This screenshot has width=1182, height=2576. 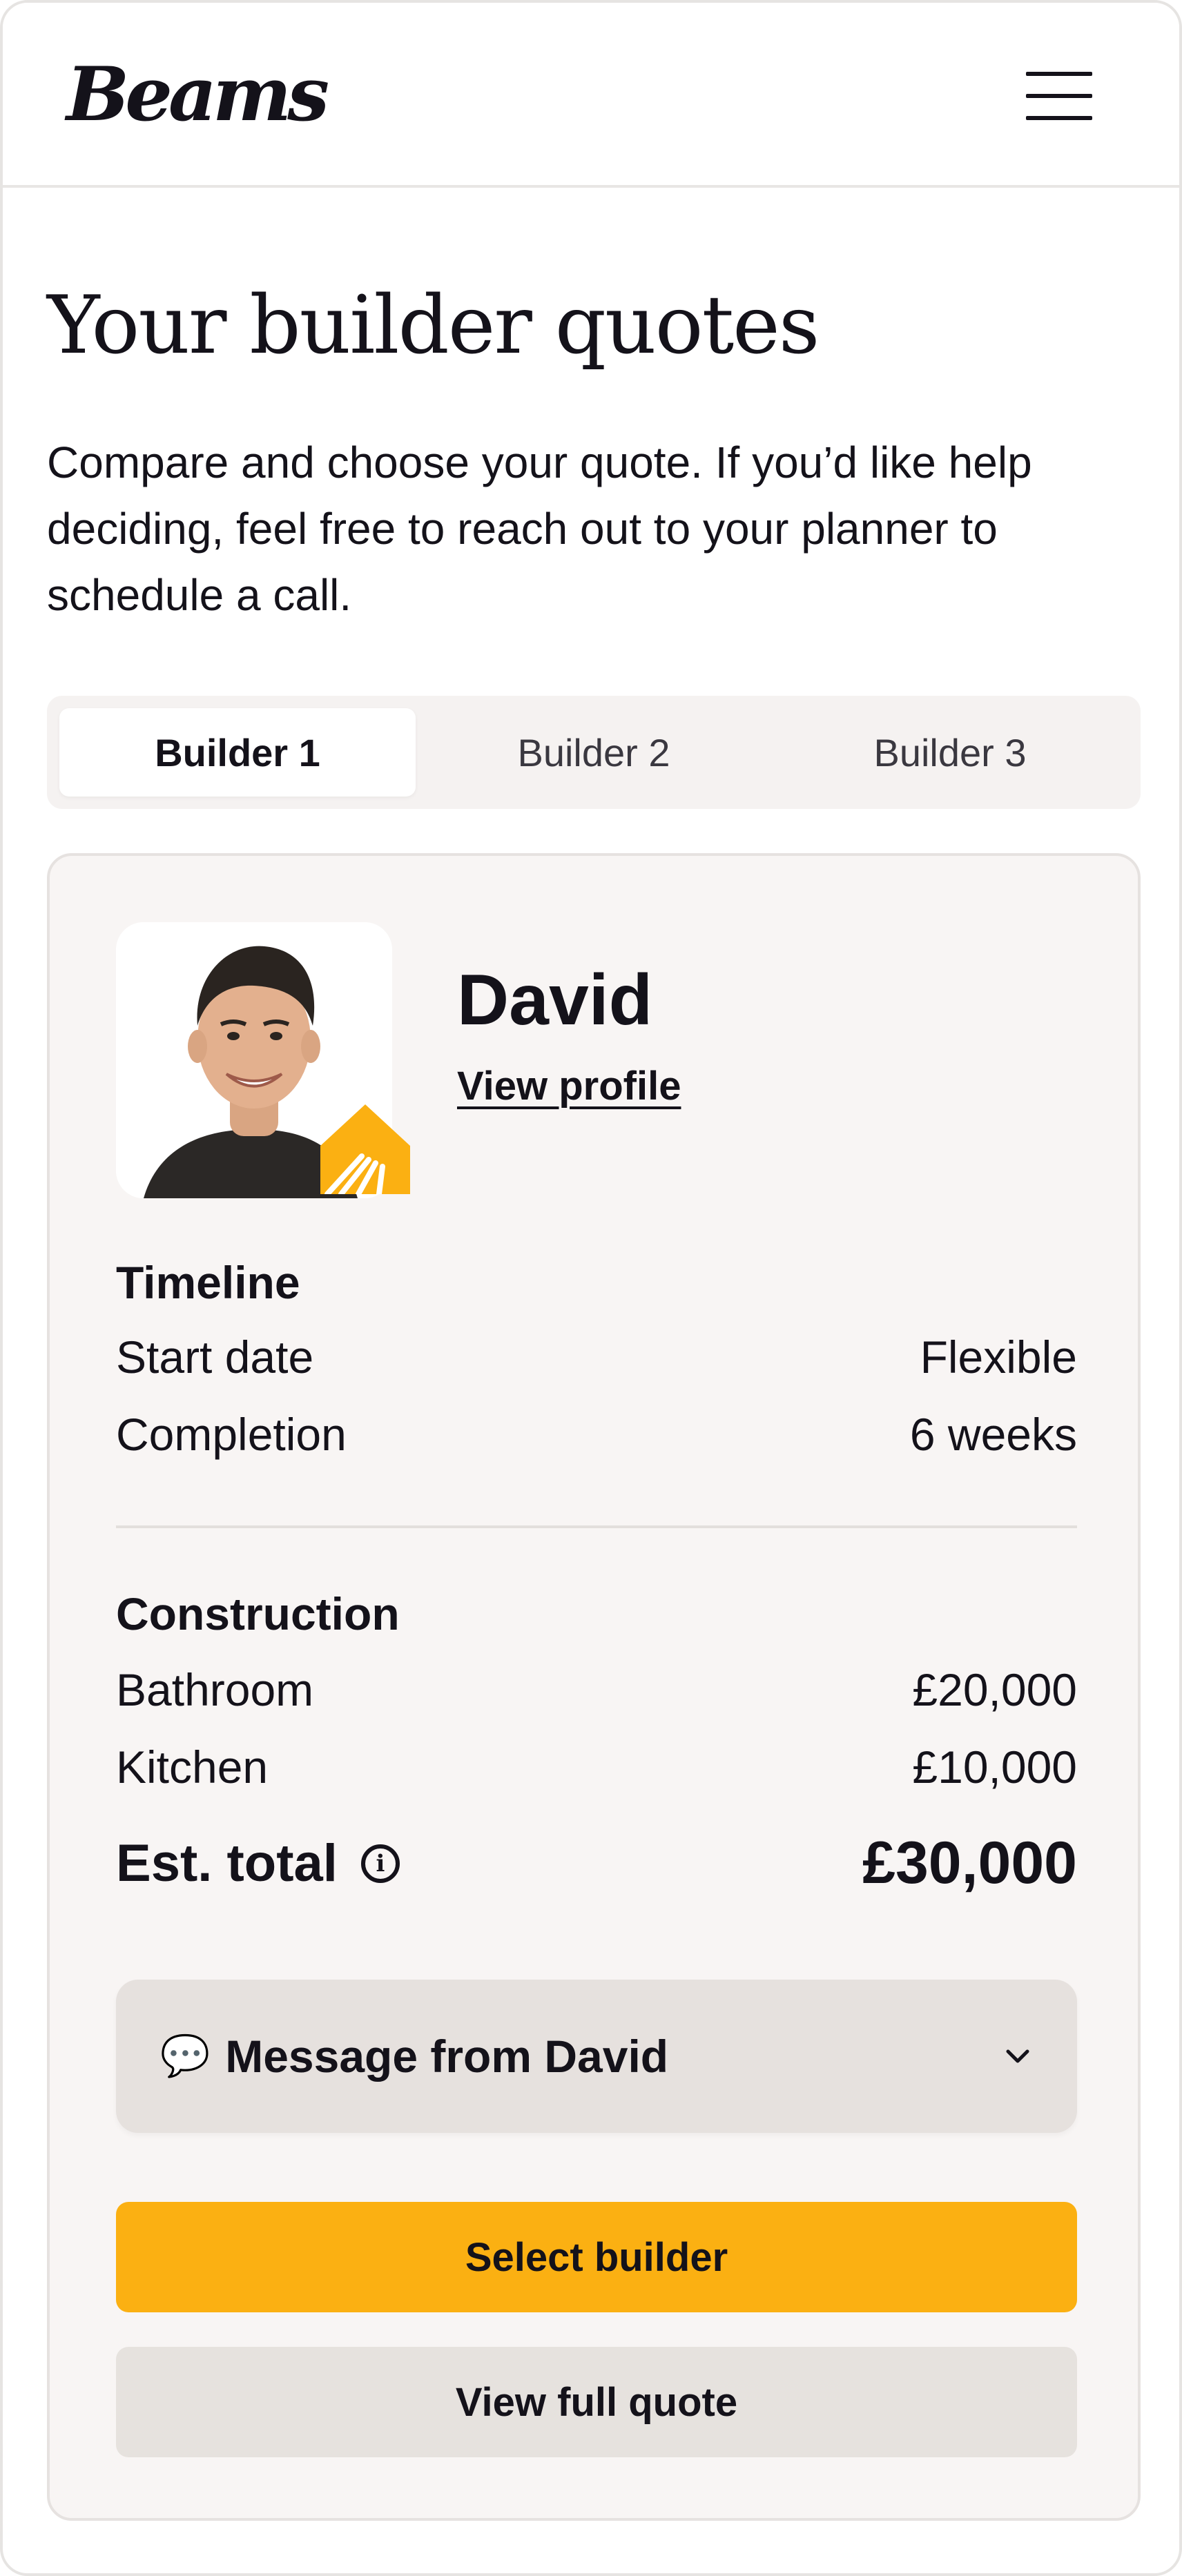 What do you see at coordinates (237, 752) in the screenshot?
I see `tab-builder-1: Builder 1` at bounding box center [237, 752].